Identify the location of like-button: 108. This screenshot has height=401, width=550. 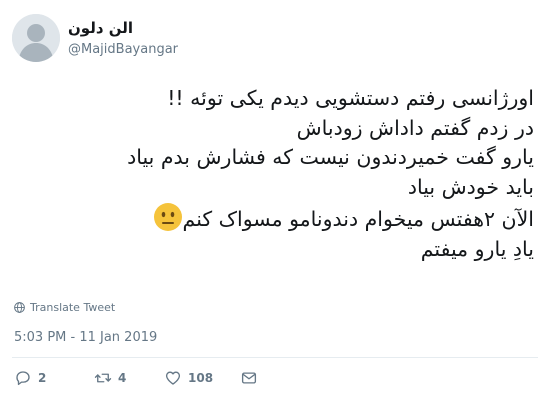
(188, 378).